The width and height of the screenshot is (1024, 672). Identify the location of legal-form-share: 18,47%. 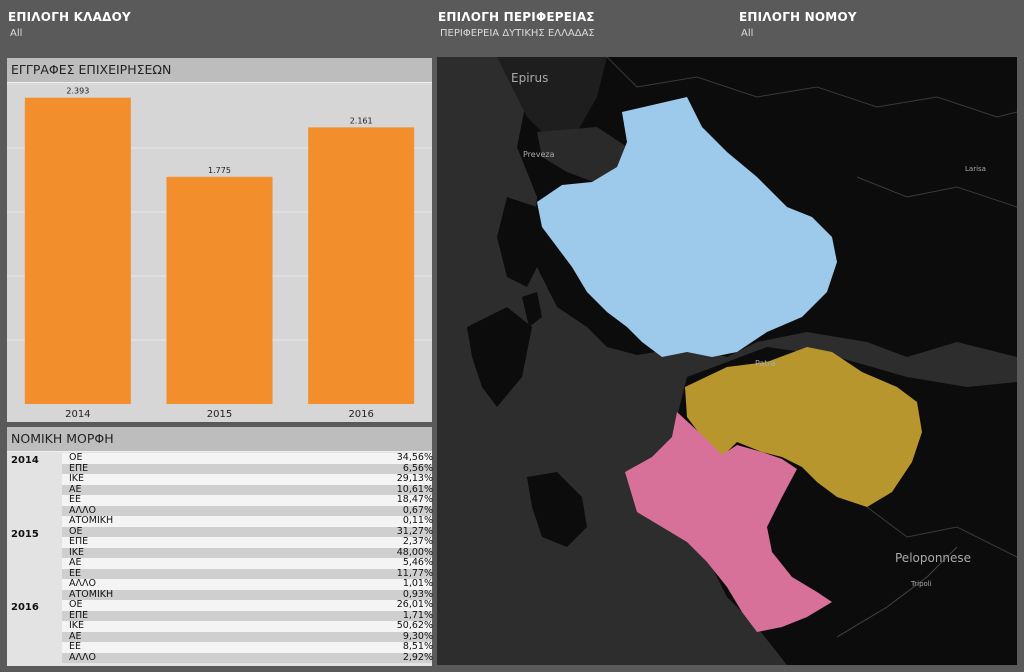
(414, 499).